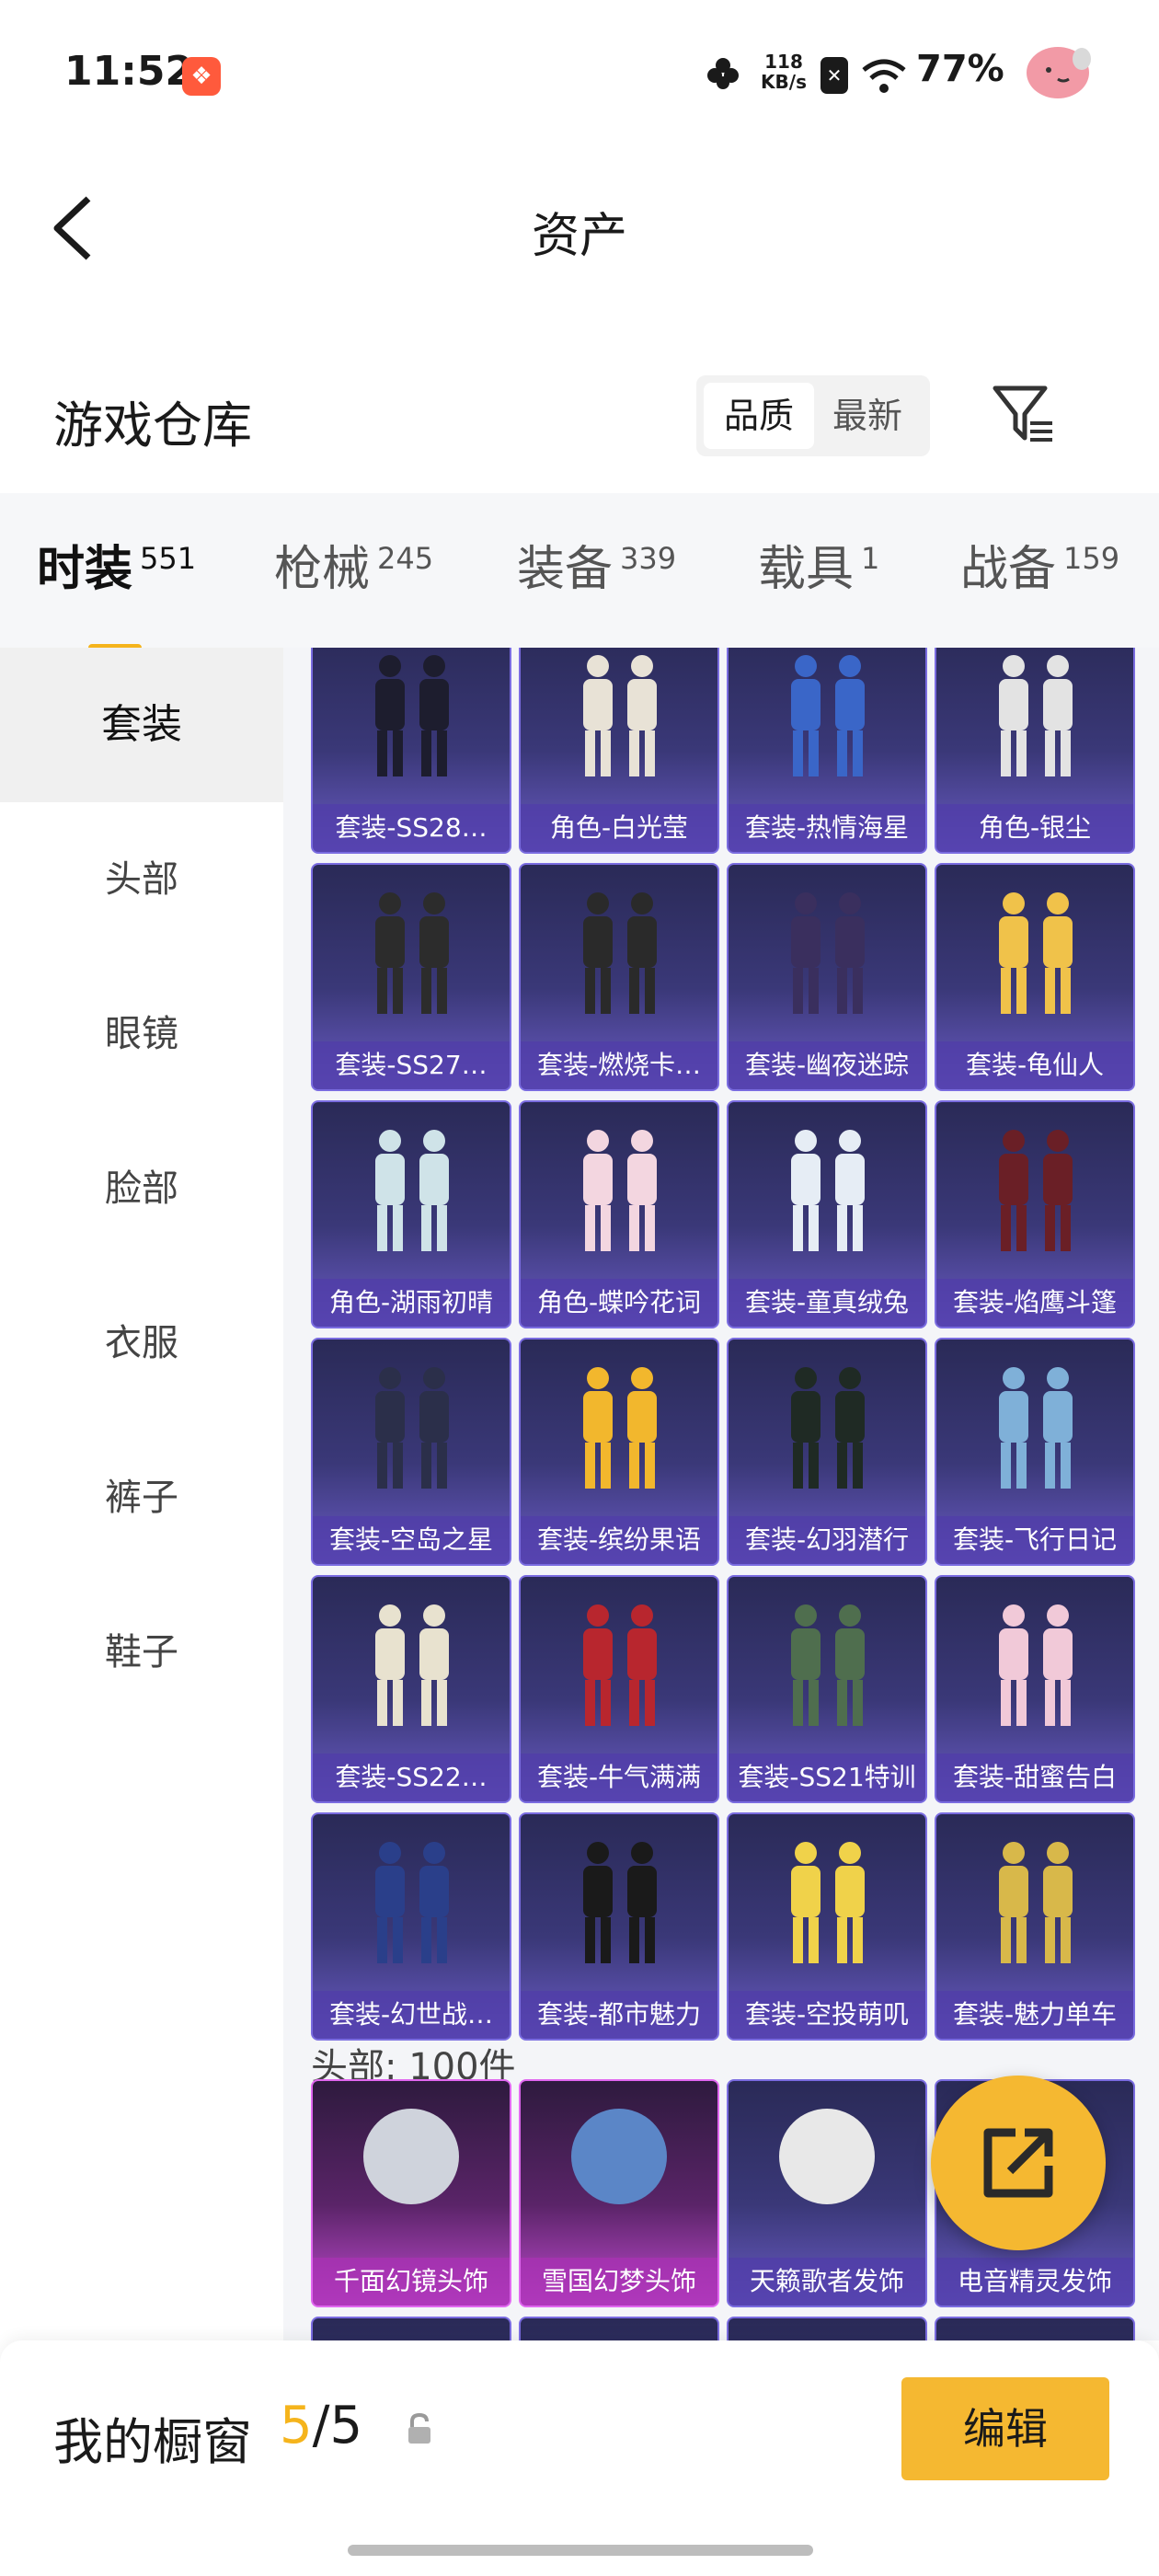 The height and width of the screenshot is (2576, 1159). I want to click on filter-button, so click(1024, 415).